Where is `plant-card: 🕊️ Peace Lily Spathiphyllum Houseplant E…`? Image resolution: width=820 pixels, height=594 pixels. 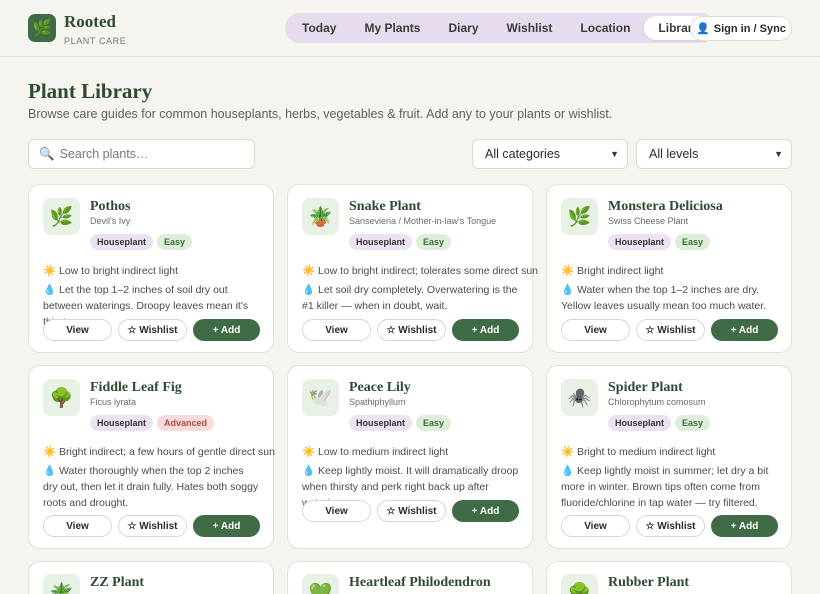 plant-card: 🕊️ Peace Lily Spathiphyllum Houseplant E… is located at coordinates (410, 457).